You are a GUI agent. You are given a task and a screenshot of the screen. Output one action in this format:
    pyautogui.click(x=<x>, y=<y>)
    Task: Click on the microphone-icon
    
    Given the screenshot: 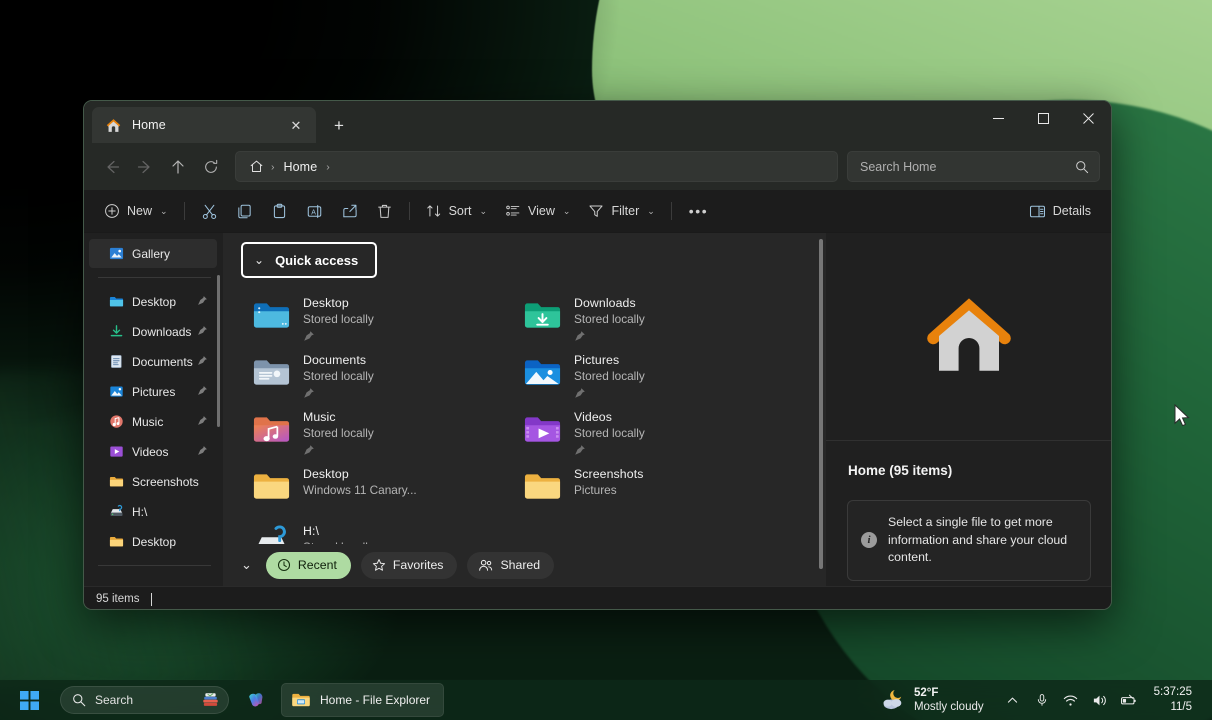 What is the action you would take?
    pyautogui.click(x=1042, y=700)
    